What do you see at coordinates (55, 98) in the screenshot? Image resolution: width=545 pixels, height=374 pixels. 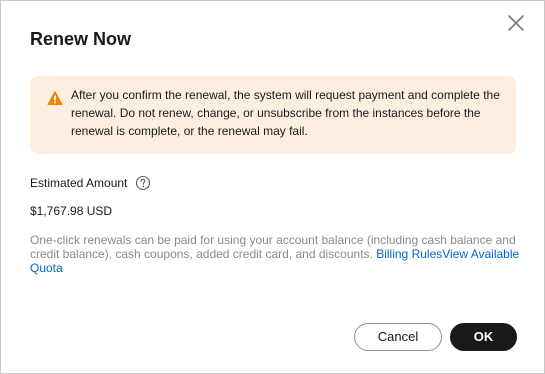 I see `warning-icon` at bounding box center [55, 98].